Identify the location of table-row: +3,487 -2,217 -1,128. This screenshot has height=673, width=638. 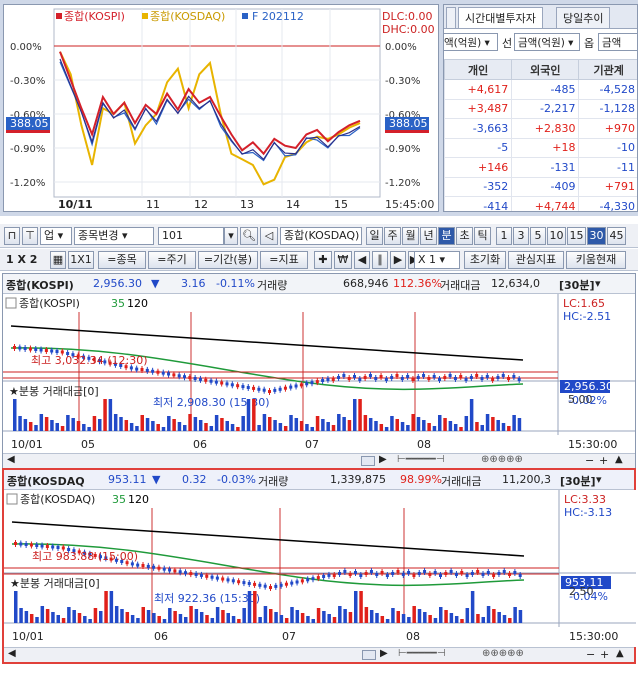
(540, 108).